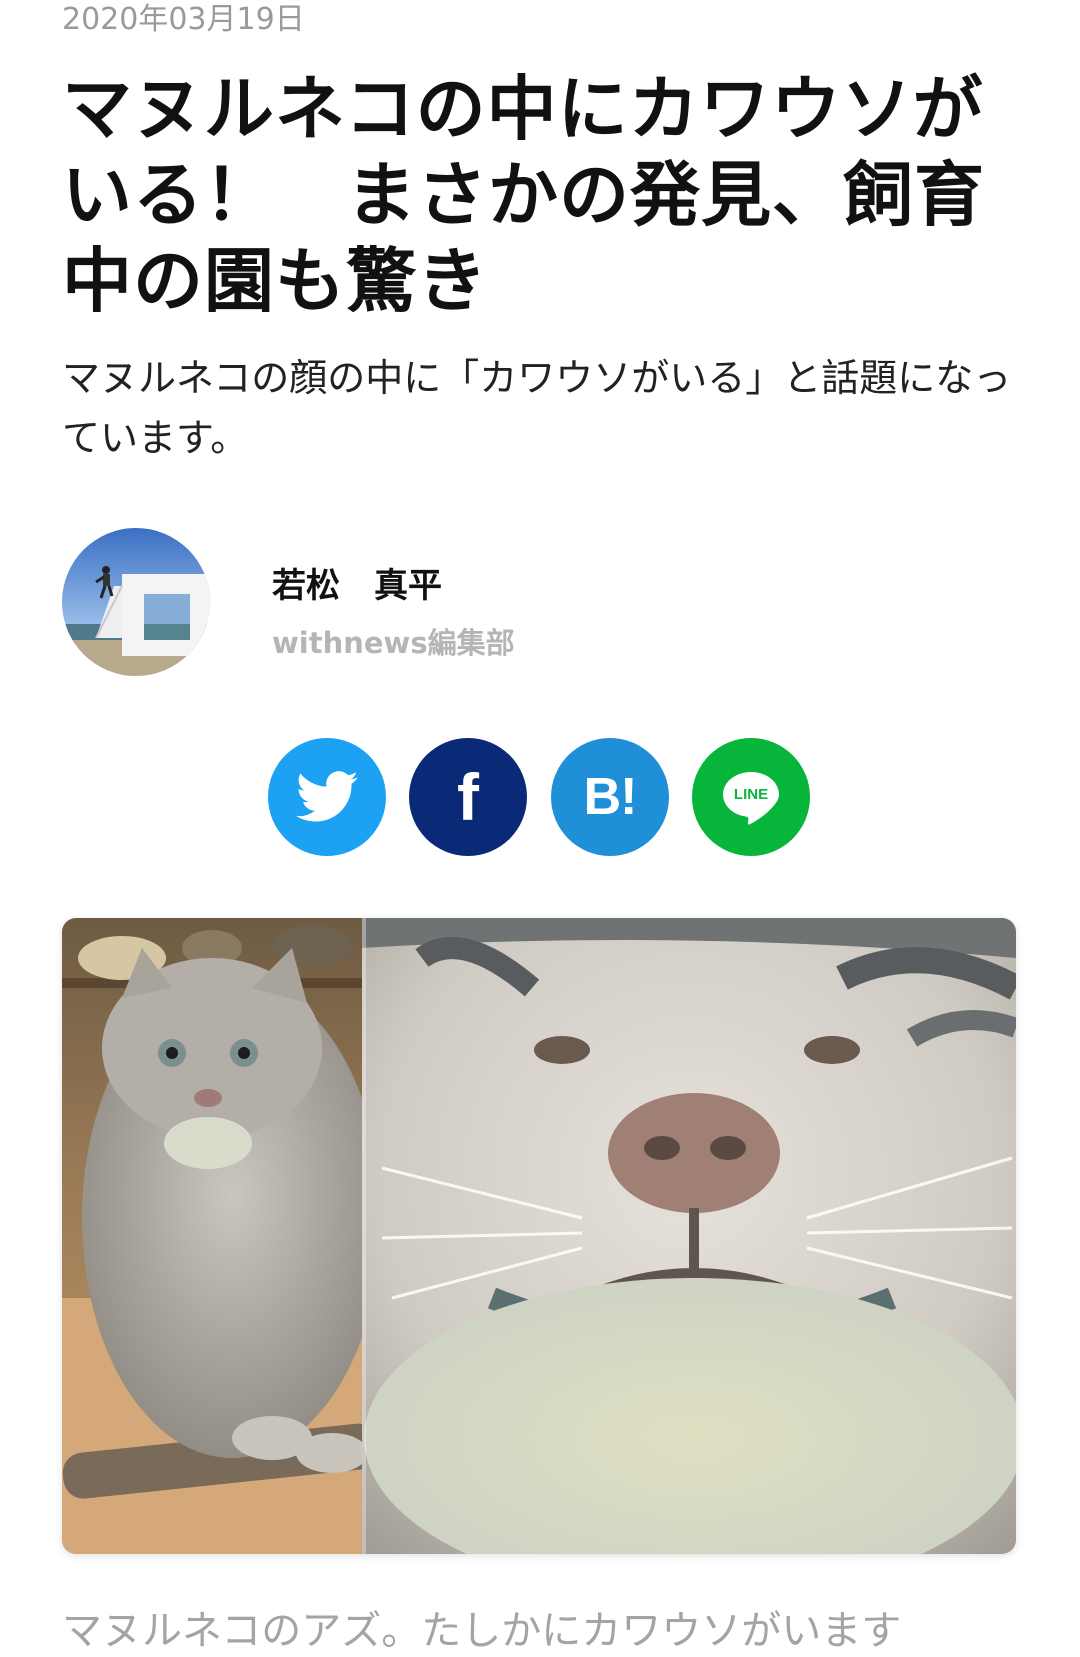  I want to click on share-bar: f B! LINE, so click(540, 798).